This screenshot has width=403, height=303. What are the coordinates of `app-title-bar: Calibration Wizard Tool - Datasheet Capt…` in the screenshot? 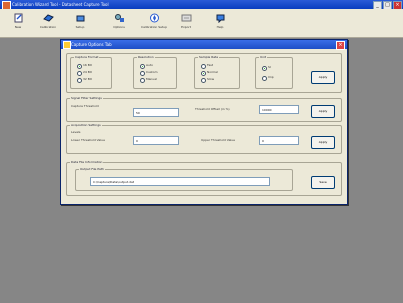 It's located at (201, 5).